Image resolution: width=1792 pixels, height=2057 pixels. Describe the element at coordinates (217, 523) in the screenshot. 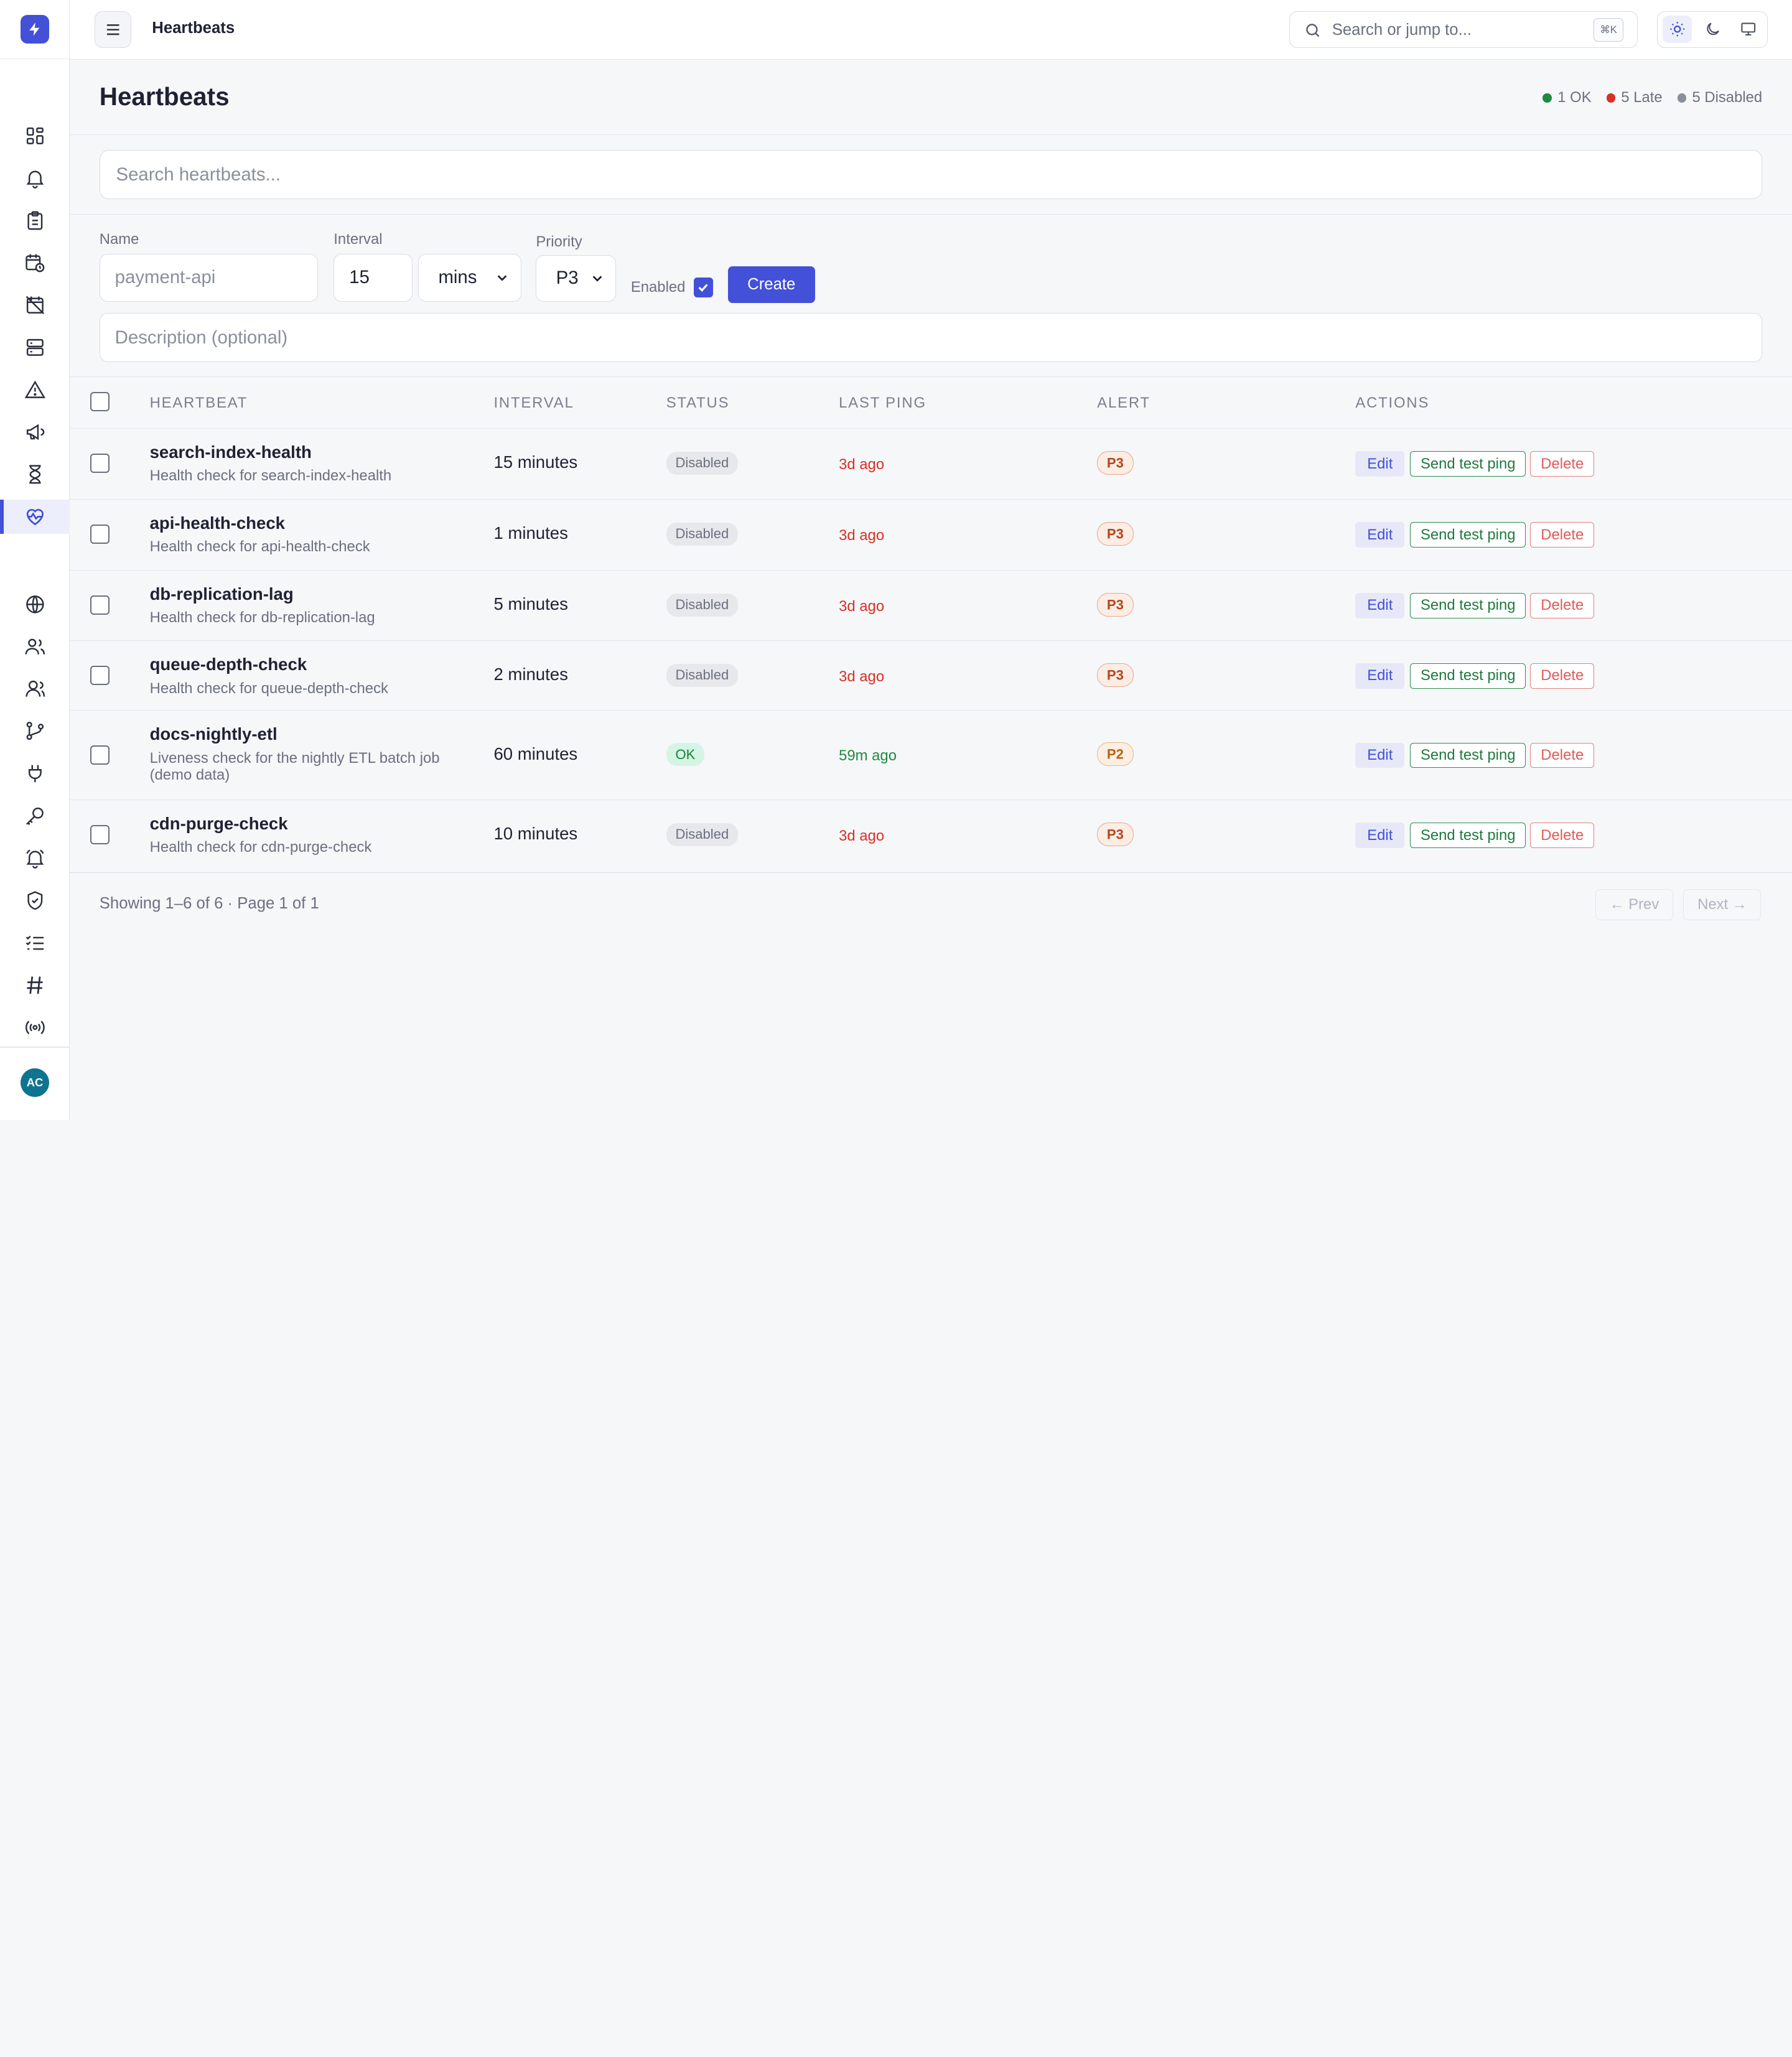

I see `heartbeat-name: api-health-check` at that location.